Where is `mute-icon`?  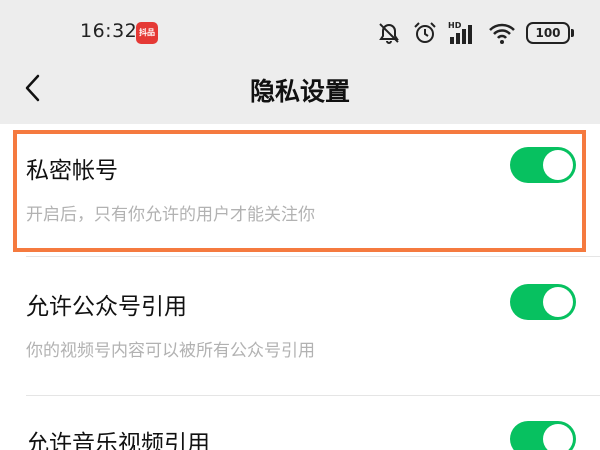 mute-icon is located at coordinates (389, 33).